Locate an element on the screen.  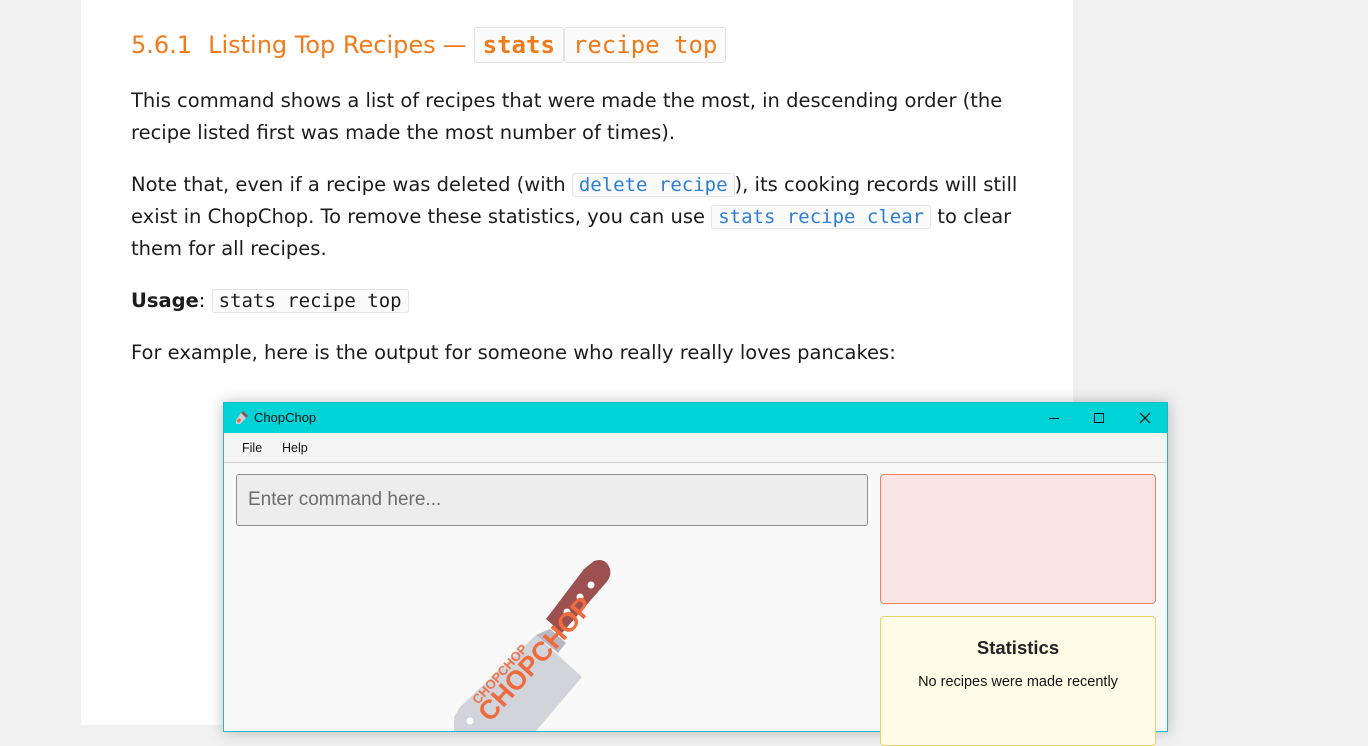
window-title: ChopChop is located at coordinates (285, 417).